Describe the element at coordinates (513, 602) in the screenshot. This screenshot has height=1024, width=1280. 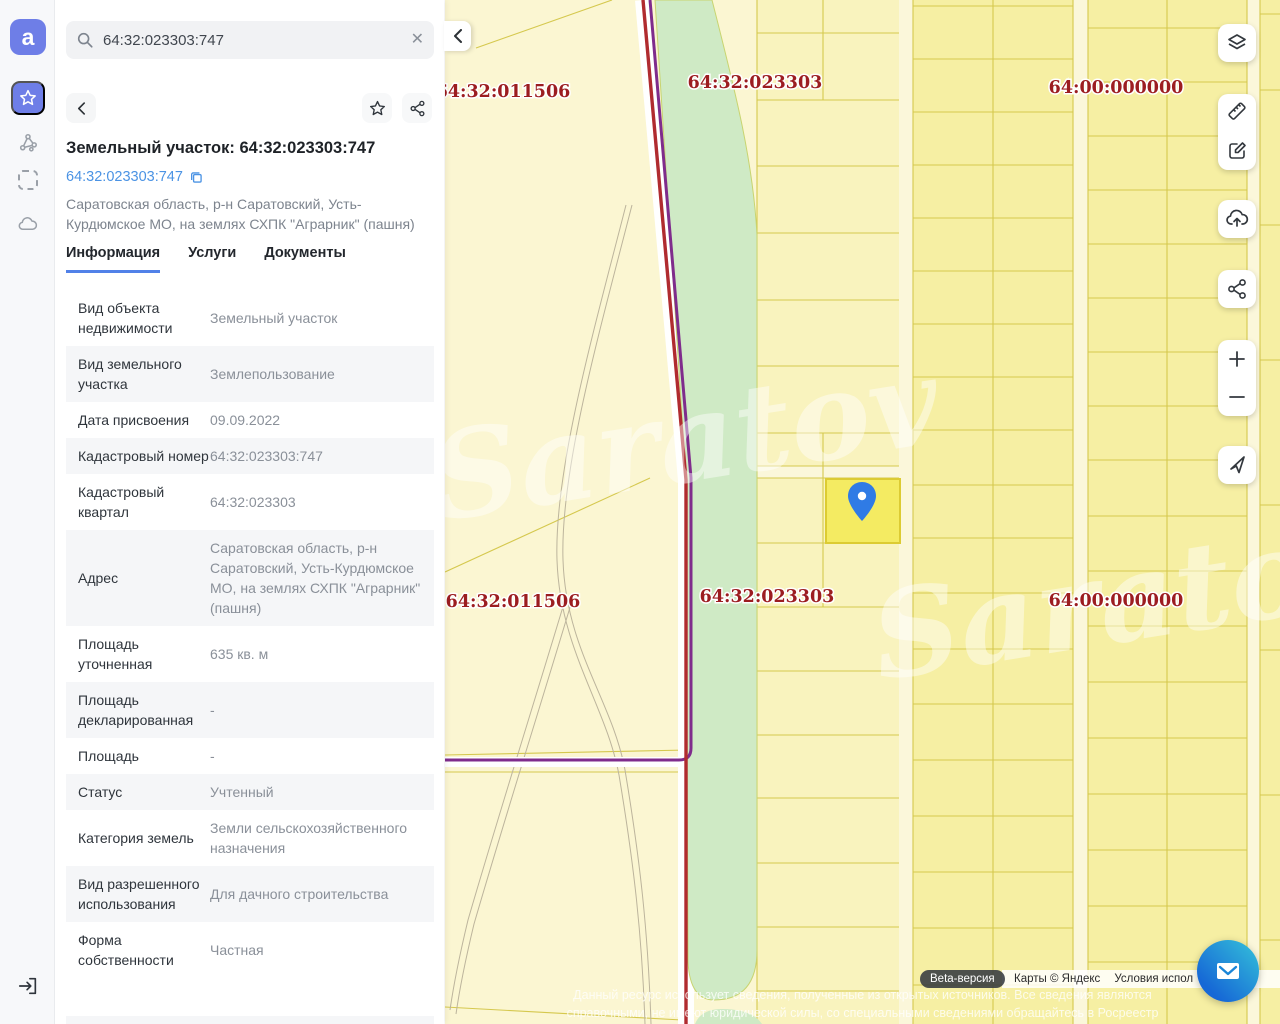
I see `cad-label-011506-bottom: 64:32:011506` at that location.